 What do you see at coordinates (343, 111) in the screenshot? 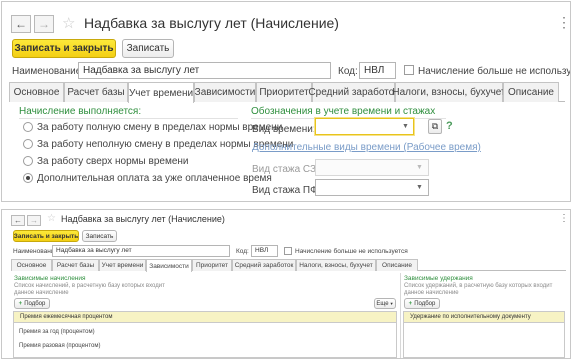
I see `designations-section-title: Обозначения в учете времени и стажах` at bounding box center [343, 111].